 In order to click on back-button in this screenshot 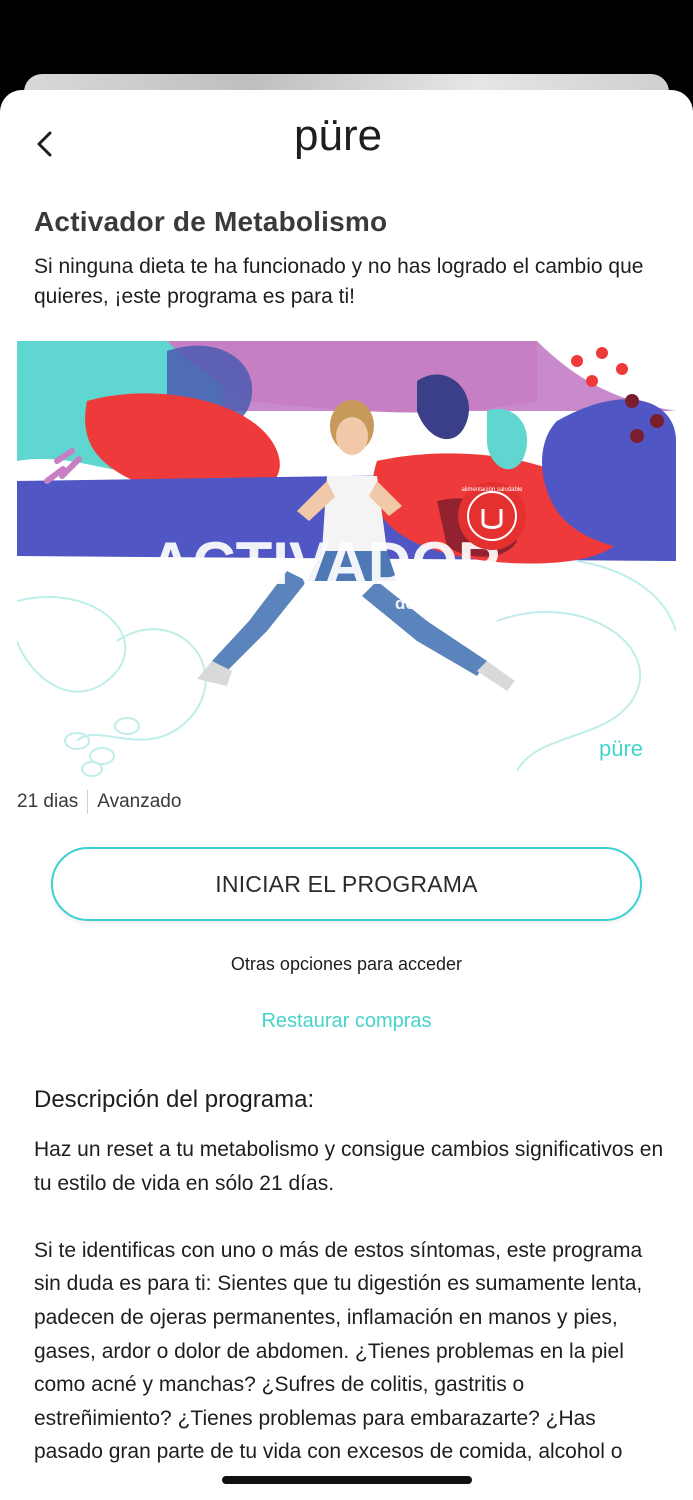, I will do `click(46, 144)`.